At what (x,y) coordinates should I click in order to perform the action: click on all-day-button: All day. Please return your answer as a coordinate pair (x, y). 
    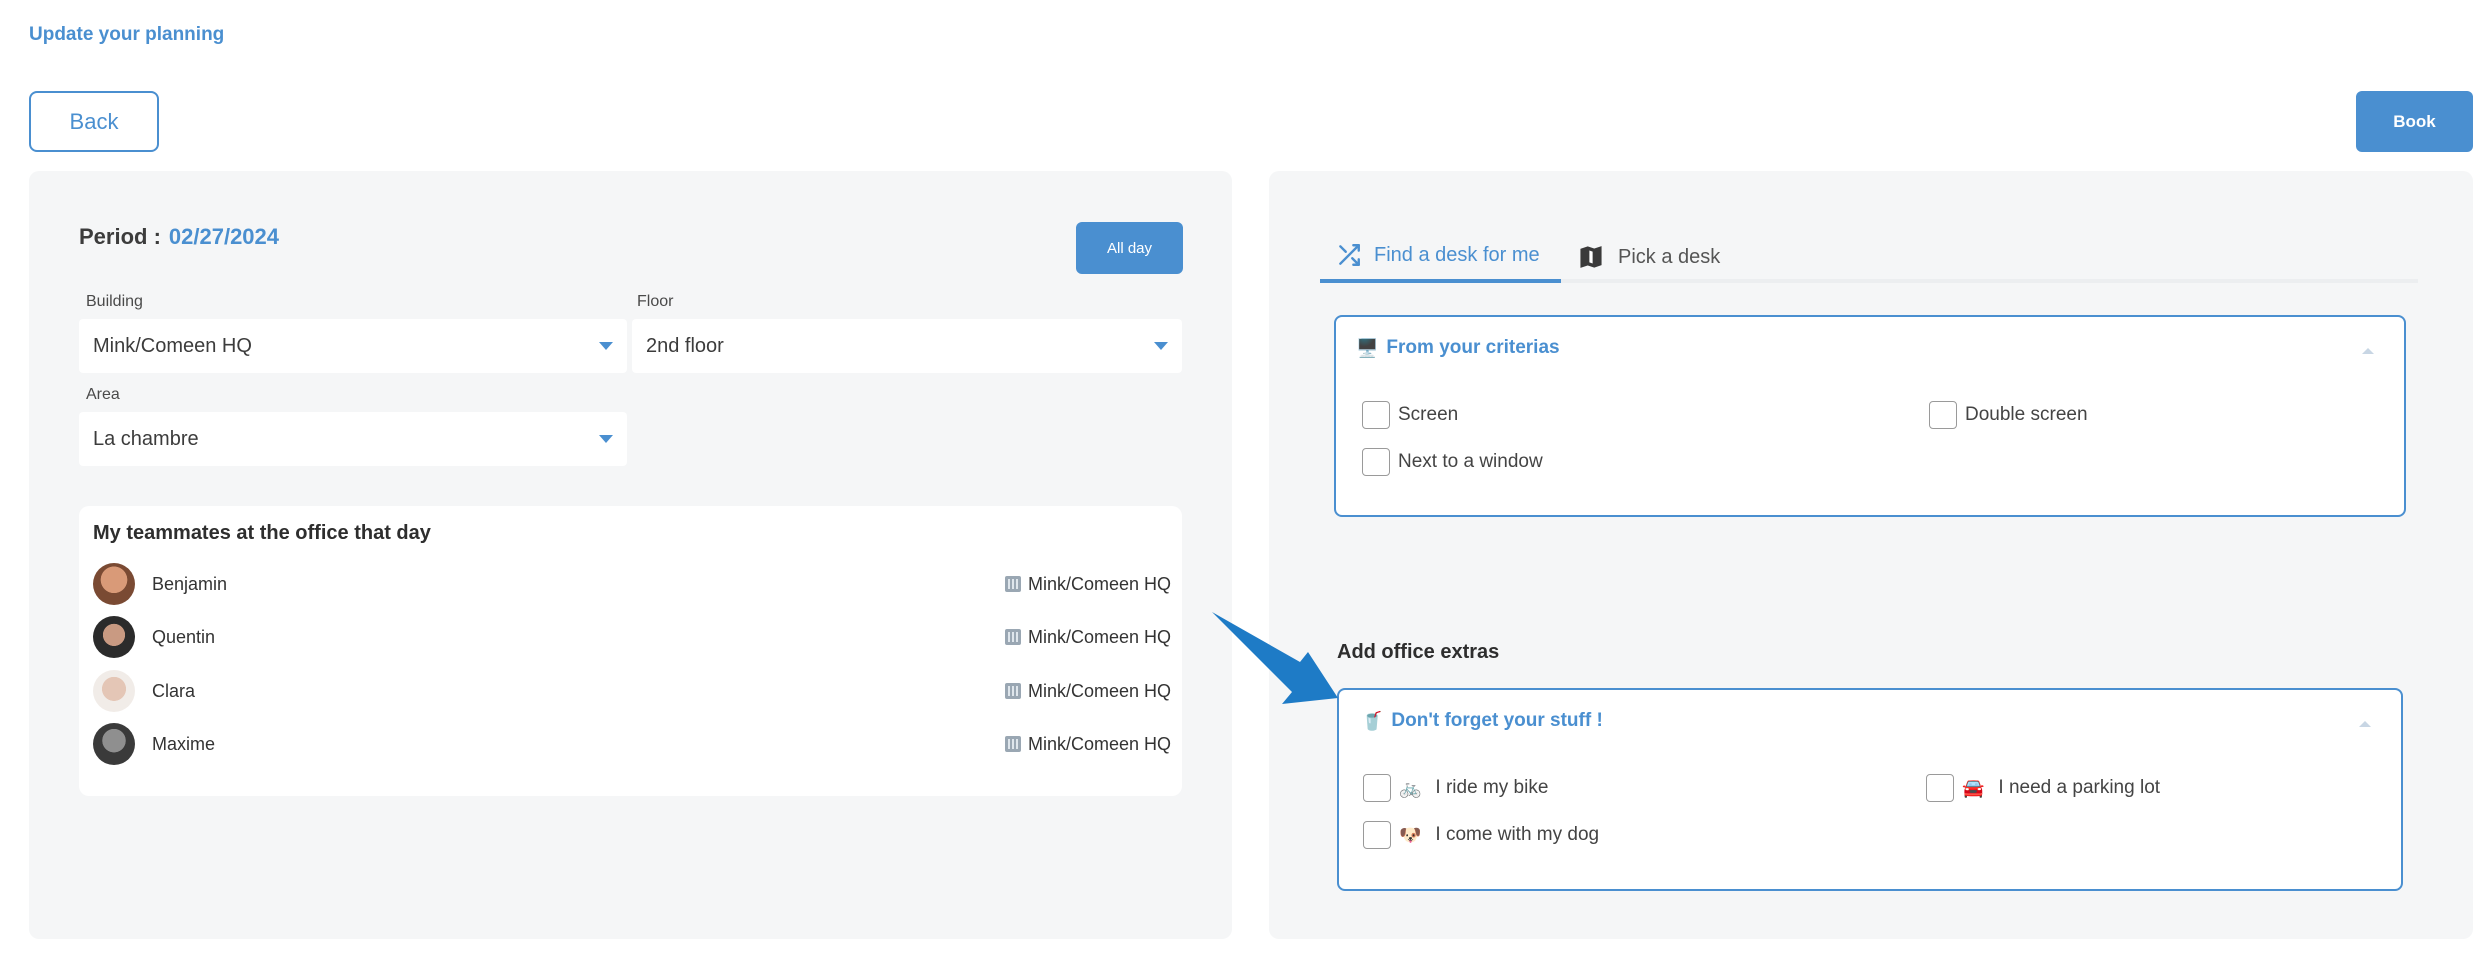
    Looking at the image, I should click on (1129, 248).